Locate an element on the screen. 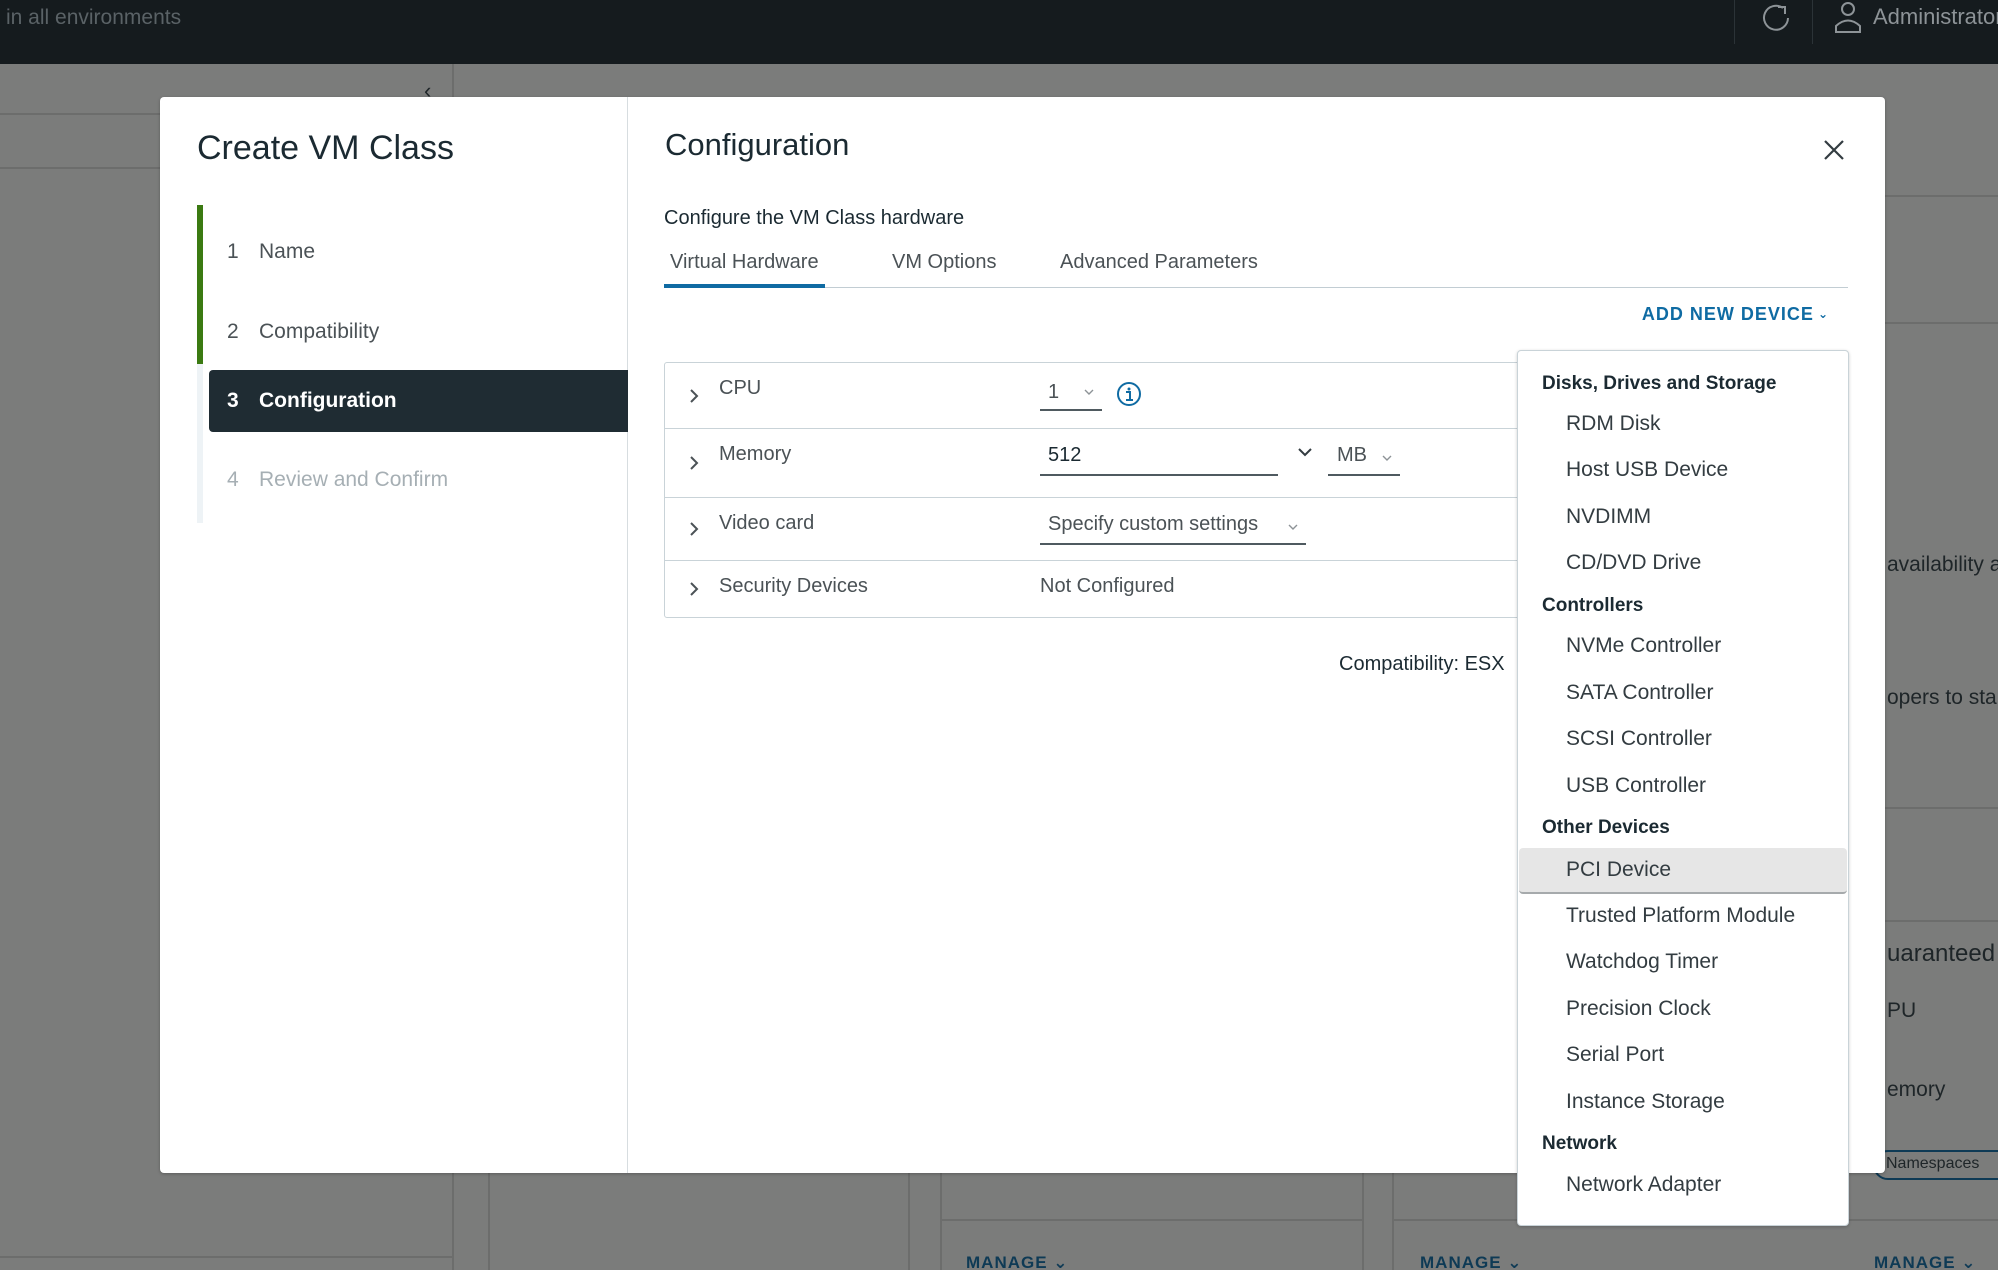 The image size is (1998, 1270). step-progress-done is located at coordinates (200, 284).